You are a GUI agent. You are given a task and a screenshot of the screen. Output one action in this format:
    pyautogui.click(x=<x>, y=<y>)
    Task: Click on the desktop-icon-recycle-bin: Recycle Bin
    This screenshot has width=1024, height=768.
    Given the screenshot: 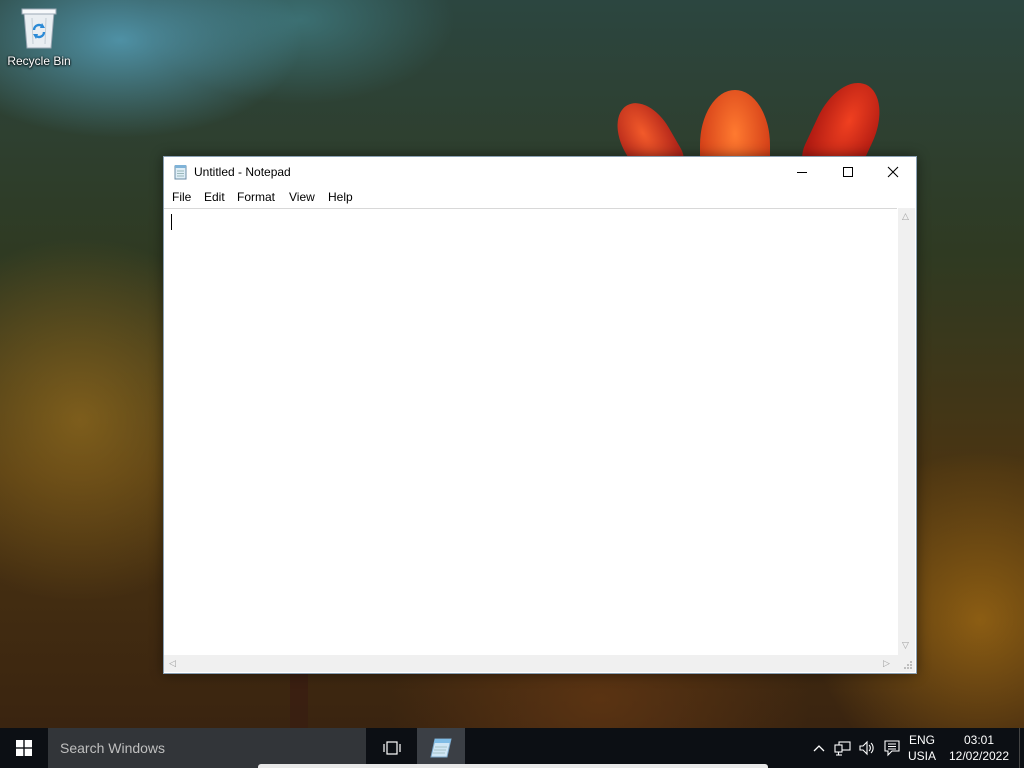 What is the action you would take?
    pyautogui.click(x=39, y=37)
    